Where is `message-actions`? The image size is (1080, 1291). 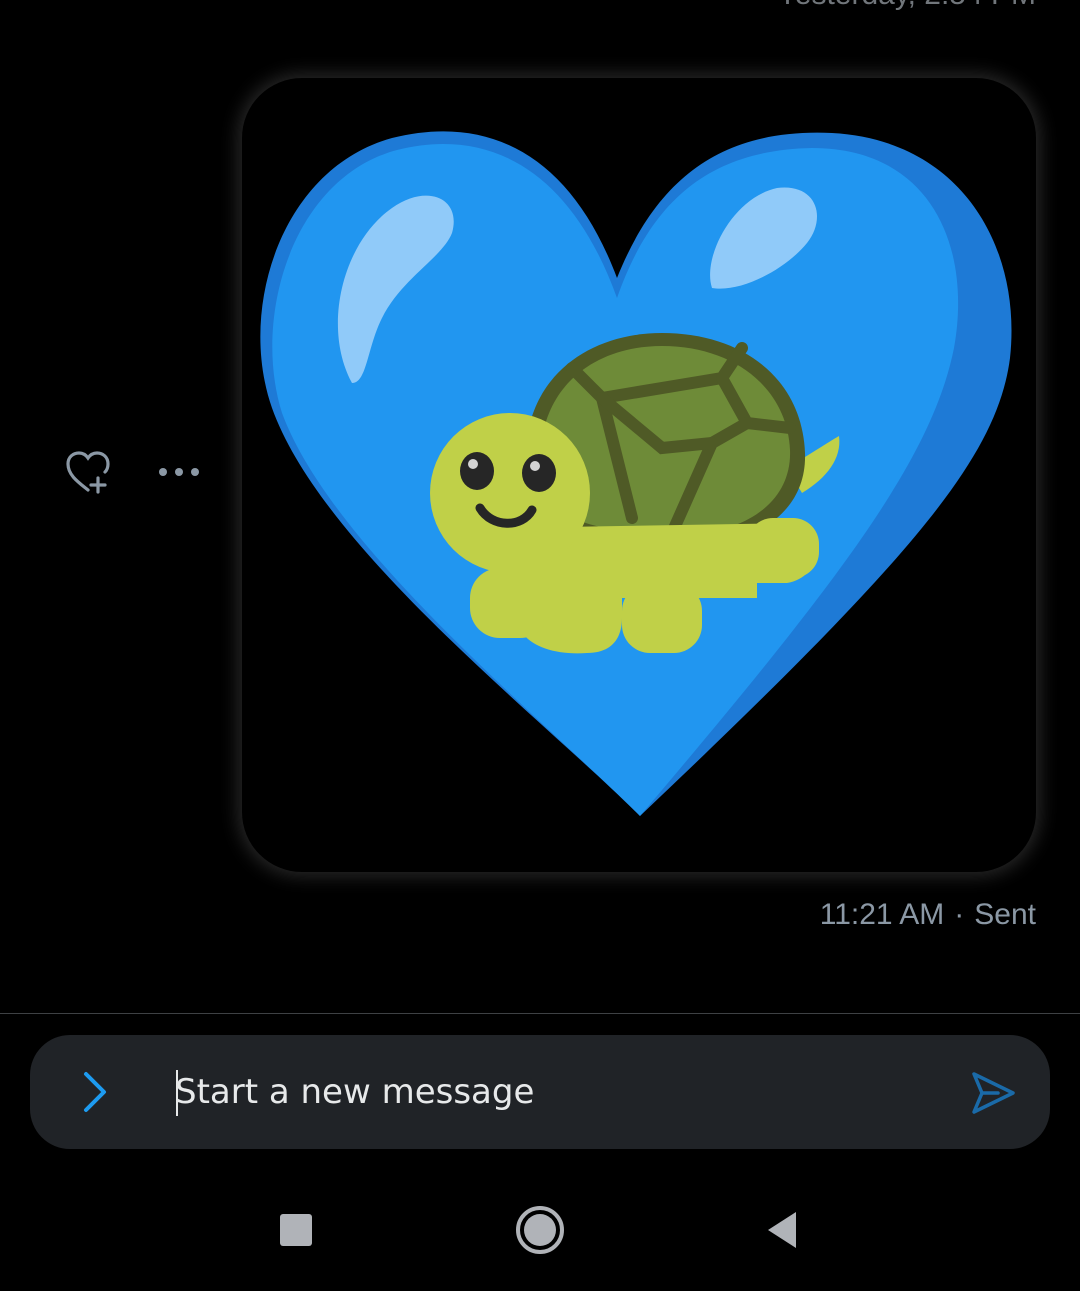 message-actions is located at coordinates (132, 472).